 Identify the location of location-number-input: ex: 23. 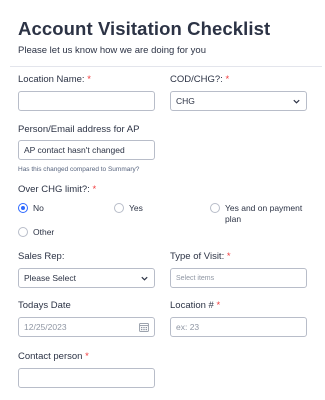
(238, 327).